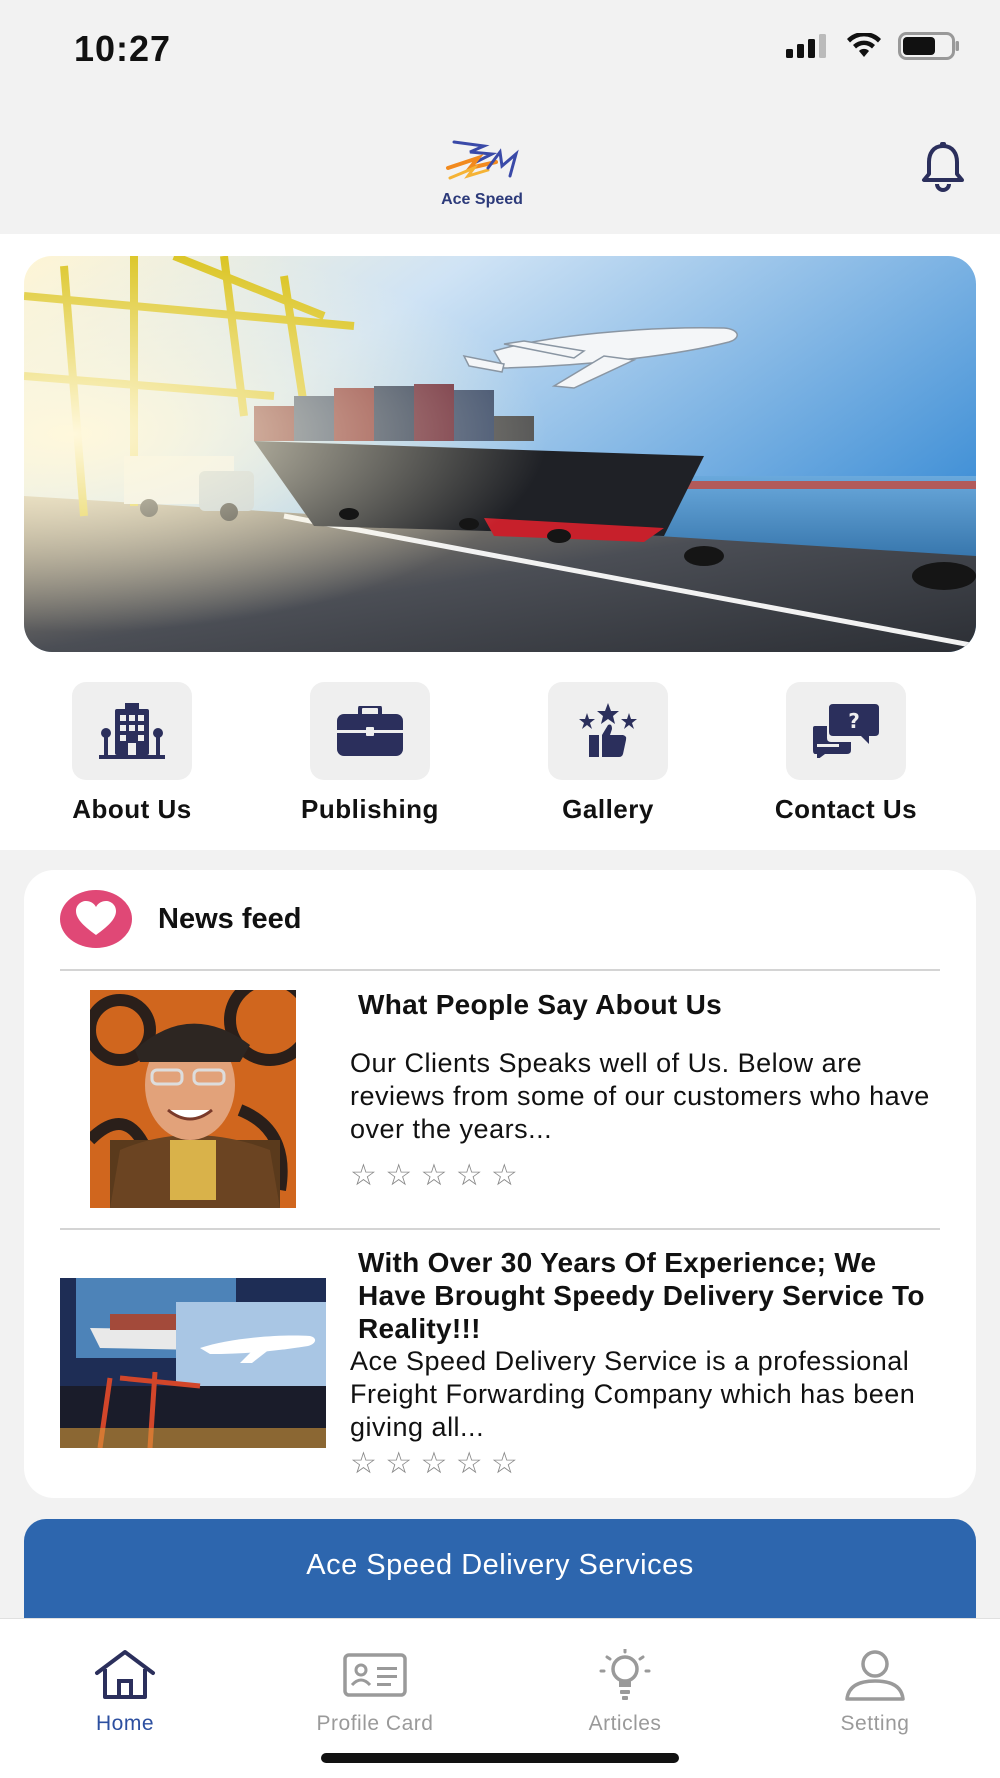  What do you see at coordinates (370, 809) in the screenshot?
I see `publishing-label: Publishing` at bounding box center [370, 809].